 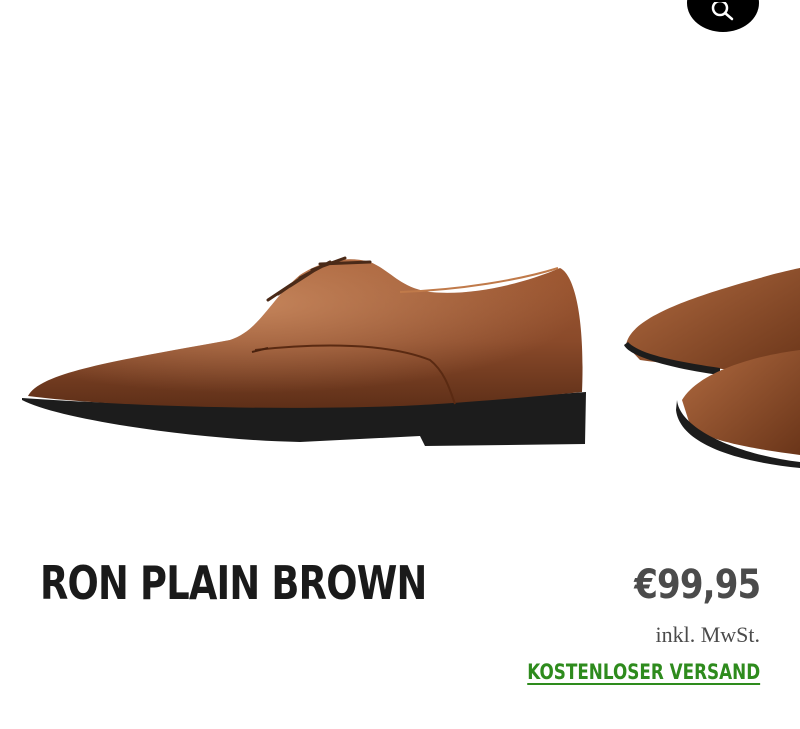 What do you see at coordinates (697, 585) in the screenshot?
I see `product-price: €99,95` at bounding box center [697, 585].